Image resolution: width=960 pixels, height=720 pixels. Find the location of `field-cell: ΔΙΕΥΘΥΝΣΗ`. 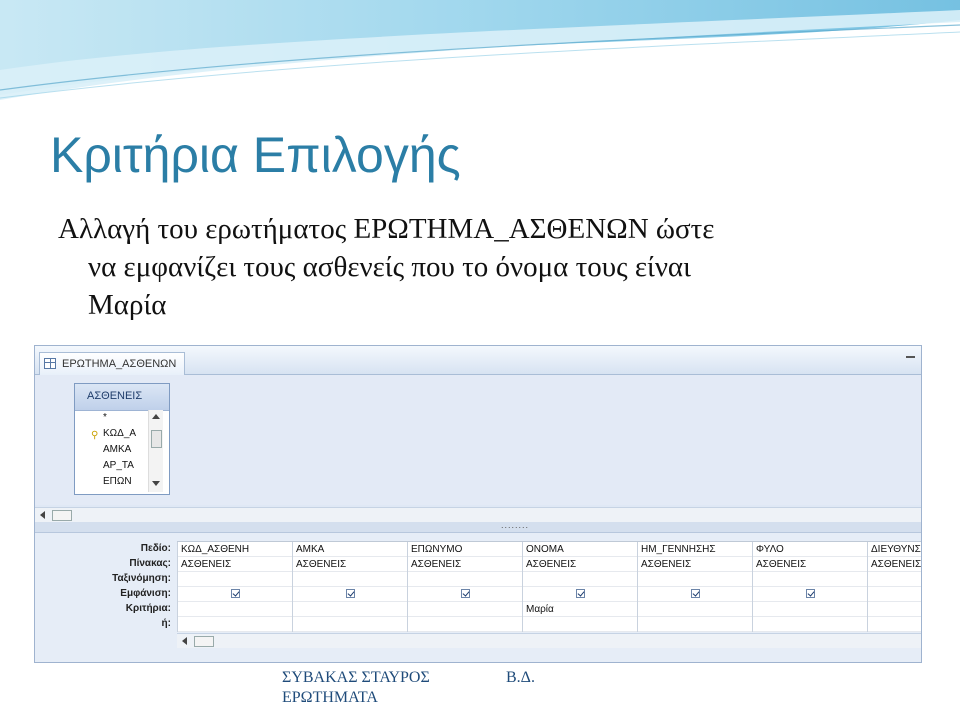

field-cell: ΔΙΕΥΘΥΝΣΗ is located at coordinates (894, 549).